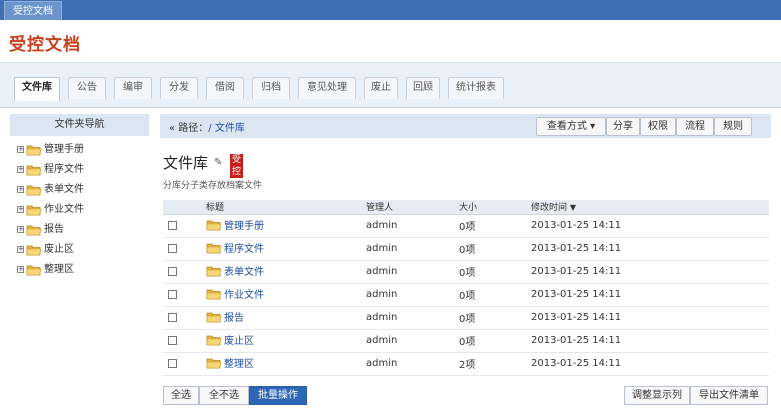  I want to click on table-row: 整理区 admin 2项 2013-01-25 14:11, so click(466, 364).